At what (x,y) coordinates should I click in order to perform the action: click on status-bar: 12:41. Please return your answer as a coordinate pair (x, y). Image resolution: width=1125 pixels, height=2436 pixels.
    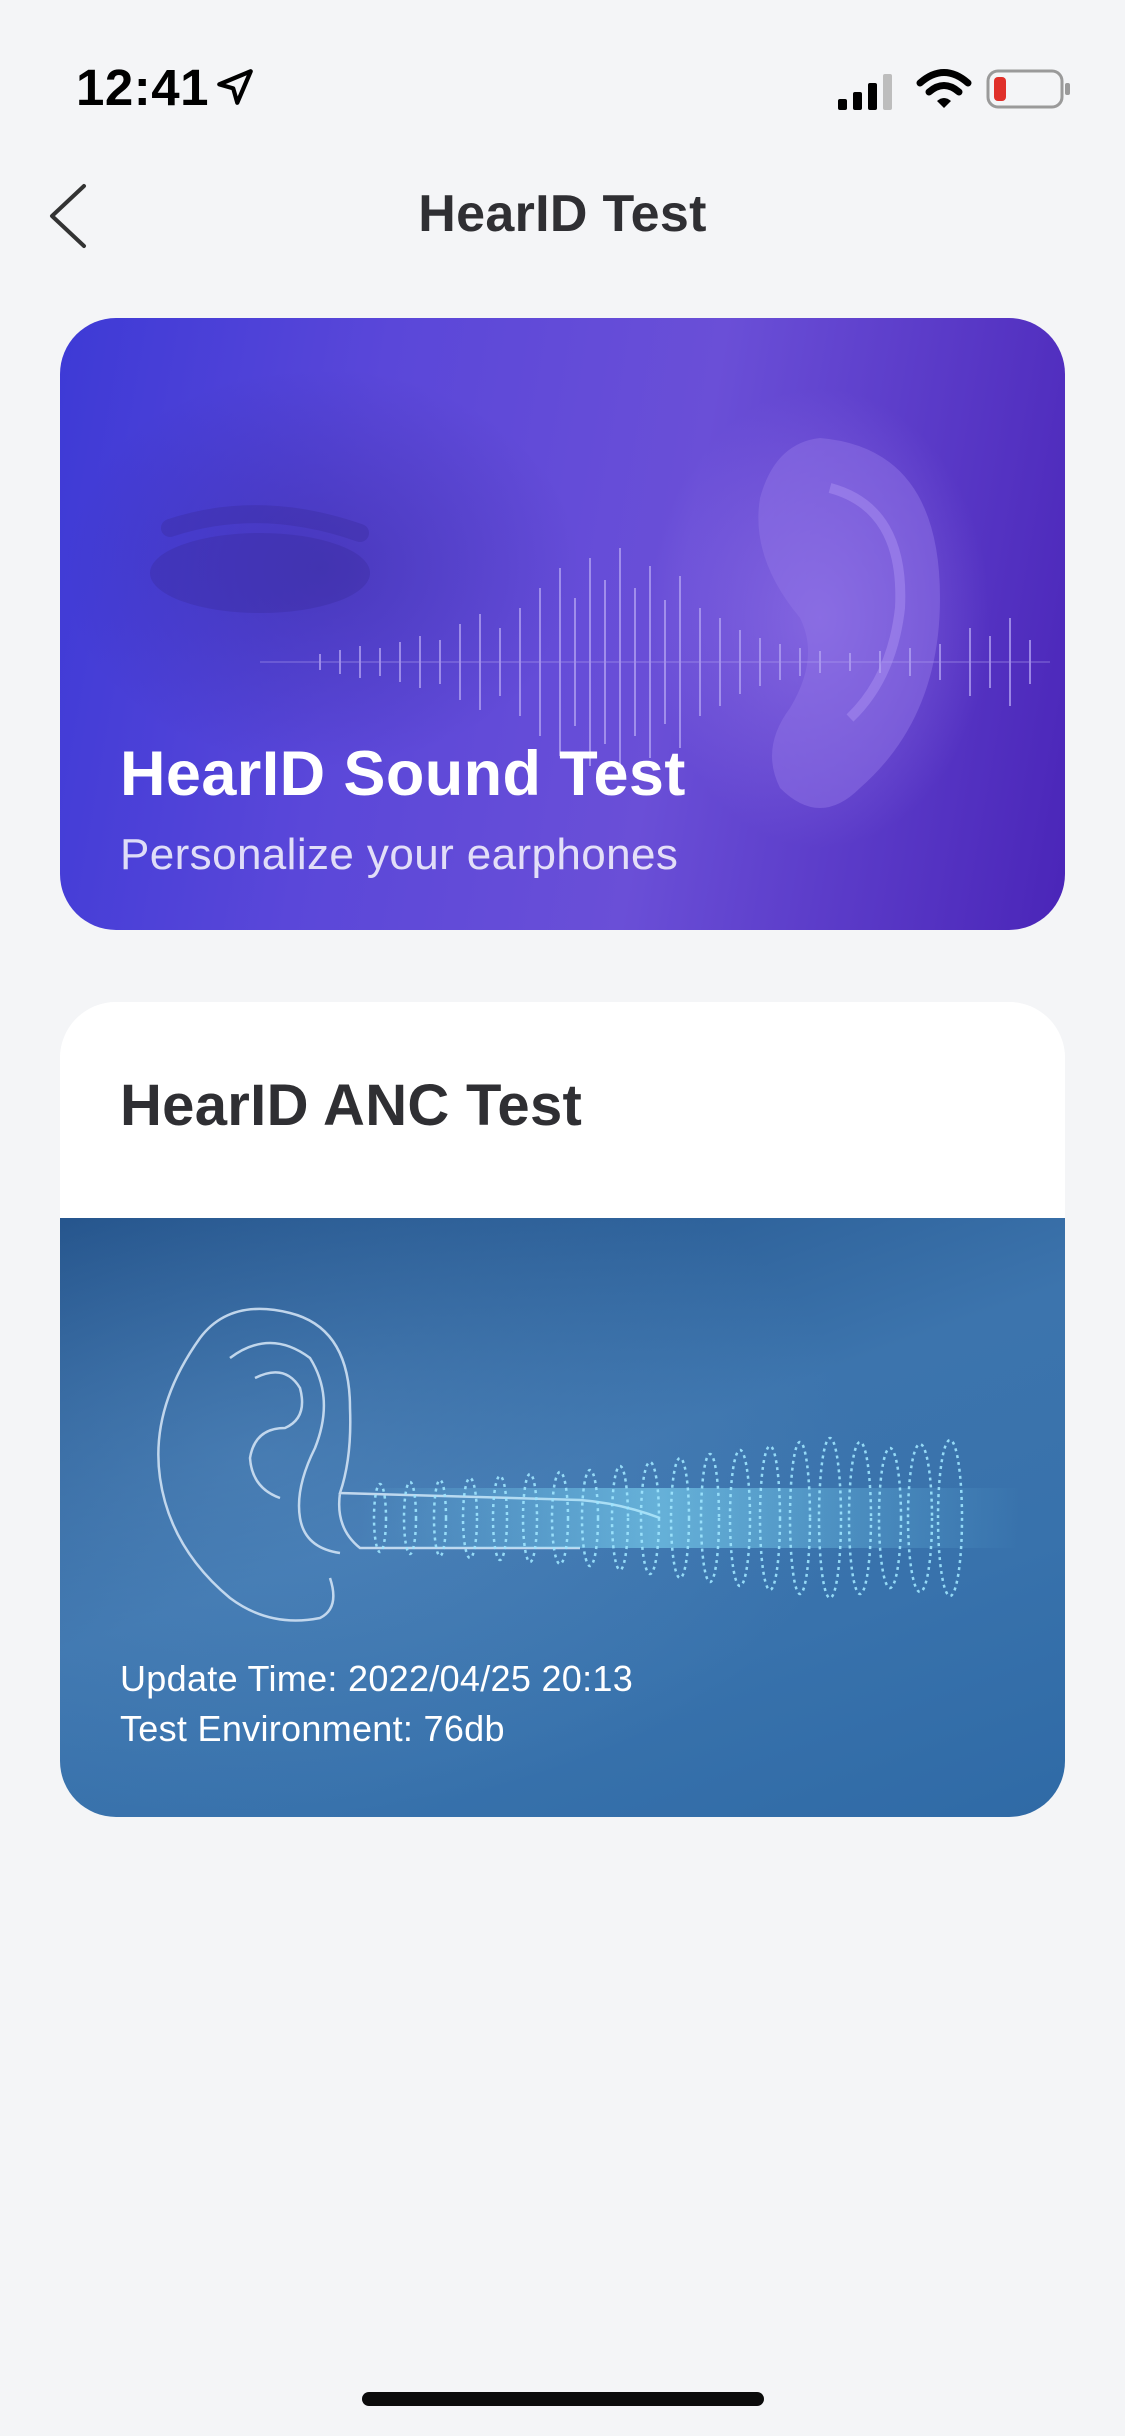
    Looking at the image, I should click on (562, 90).